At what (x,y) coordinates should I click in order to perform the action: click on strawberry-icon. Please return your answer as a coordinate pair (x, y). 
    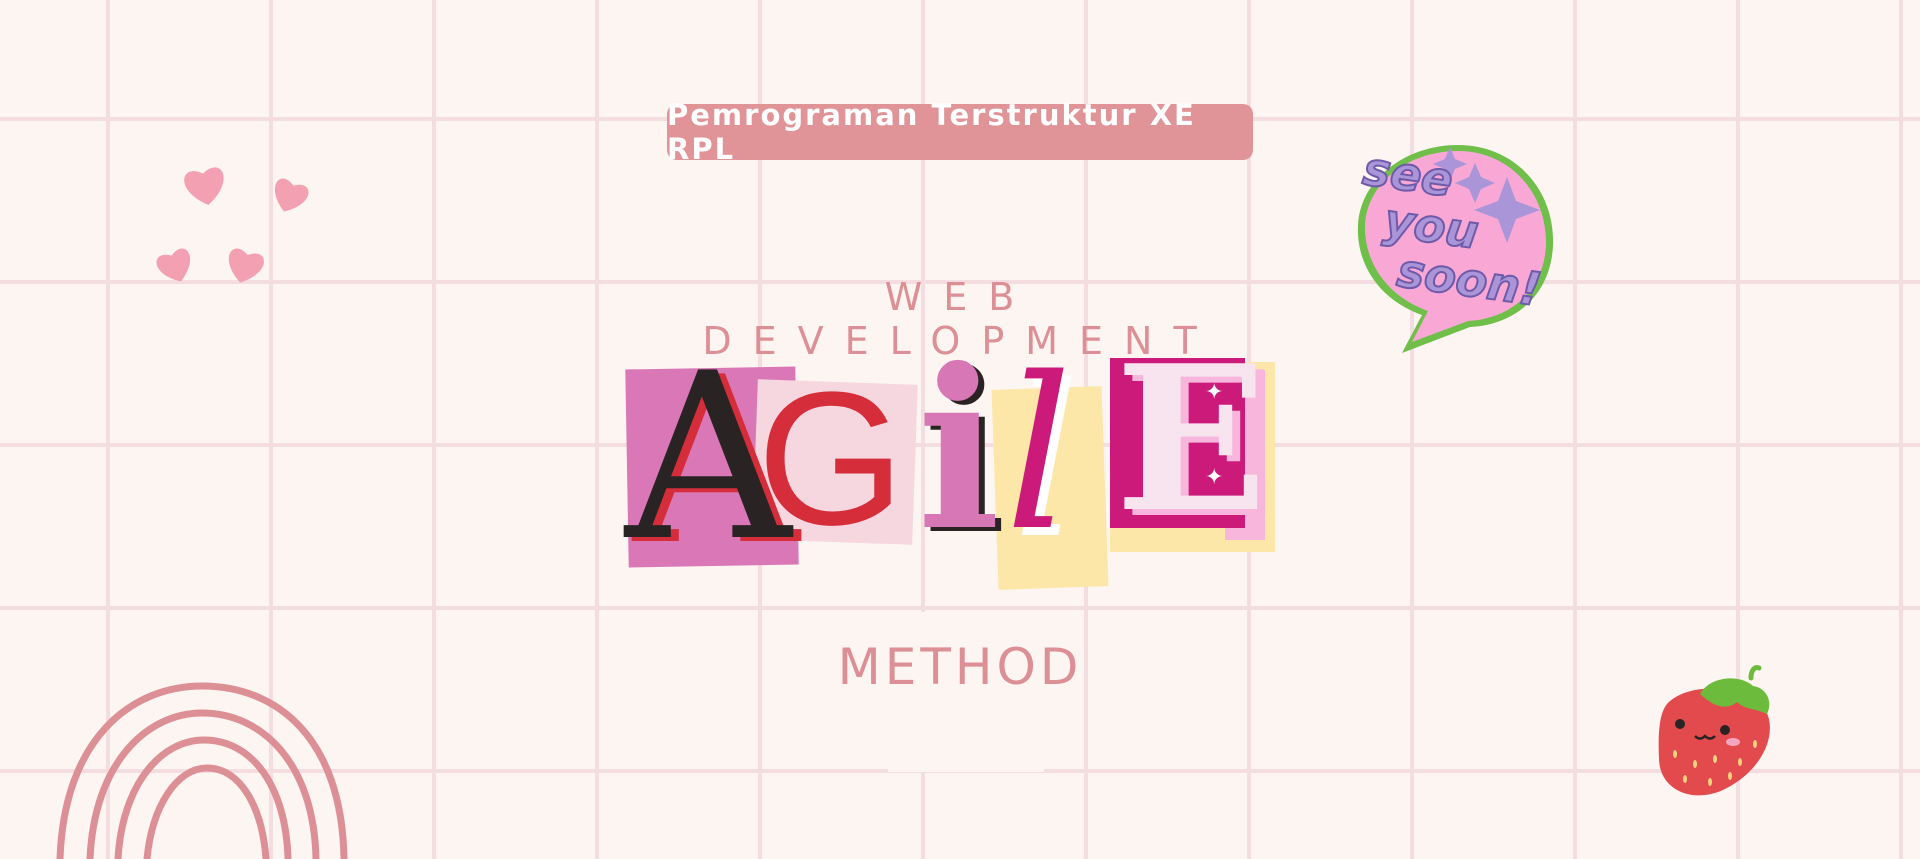
    Looking at the image, I should click on (1714, 730).